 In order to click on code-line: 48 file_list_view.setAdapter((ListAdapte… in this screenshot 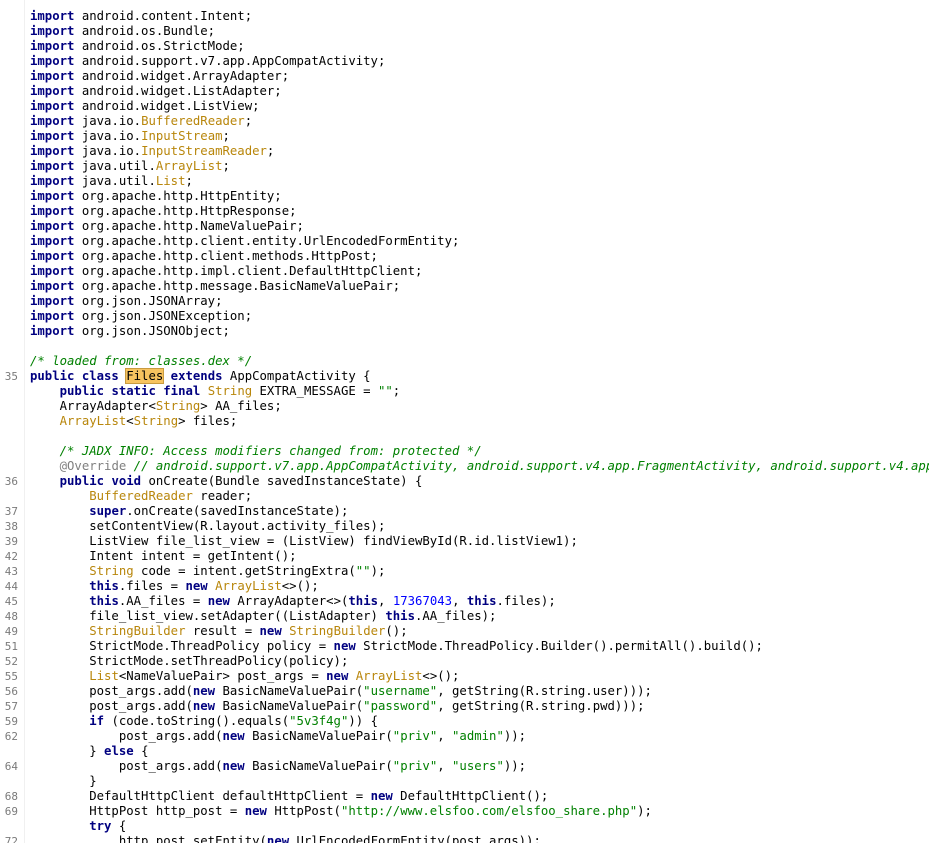, I will do `click(464, 616)`.